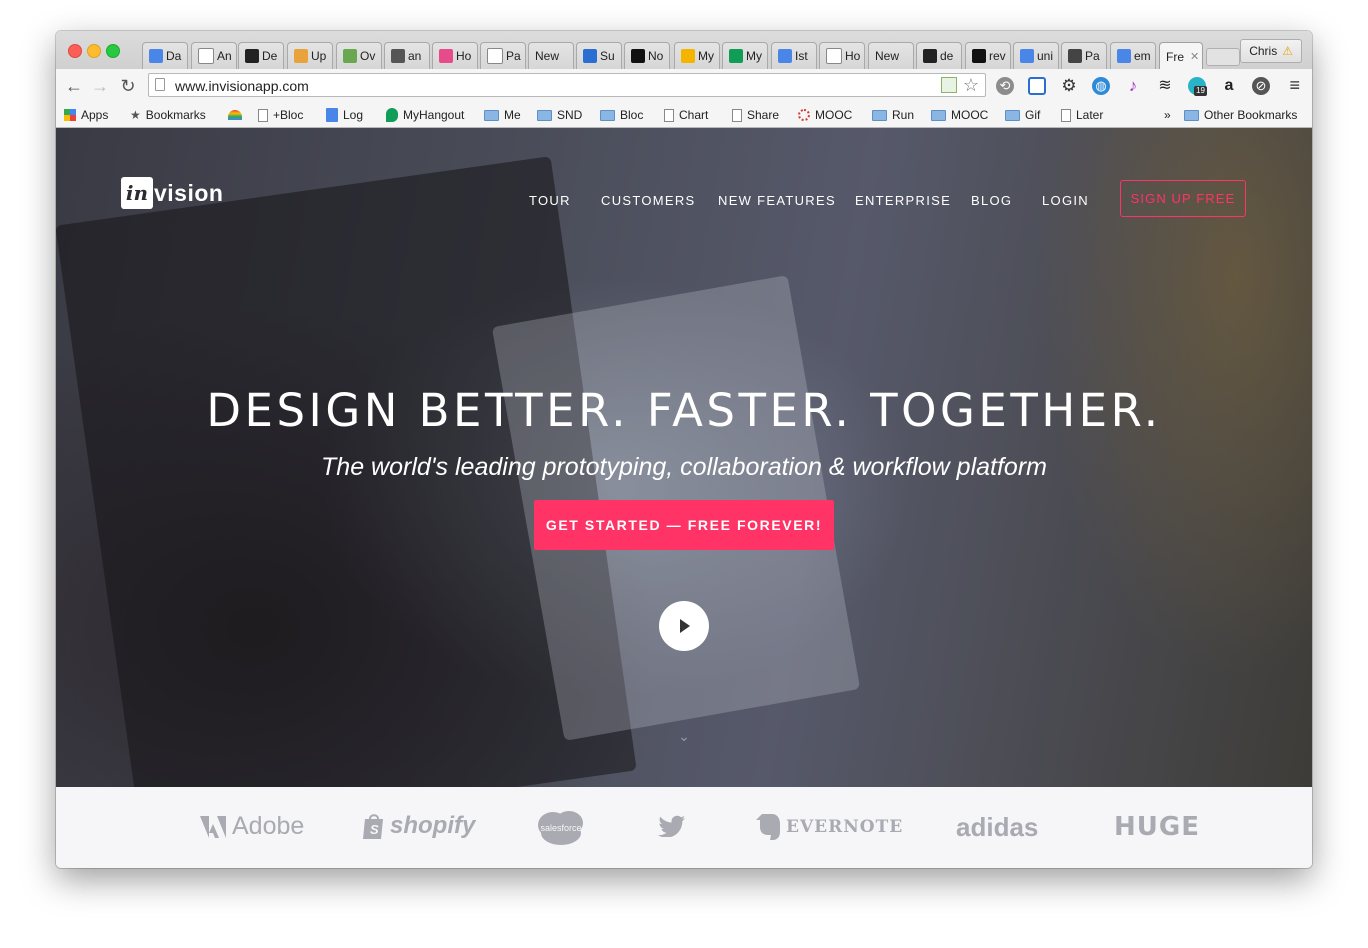  What do you see at coordinates (648, 200) in the screenshot?
I see `nav-customers: CUSTOMERS` at bounding box center [648, 200].